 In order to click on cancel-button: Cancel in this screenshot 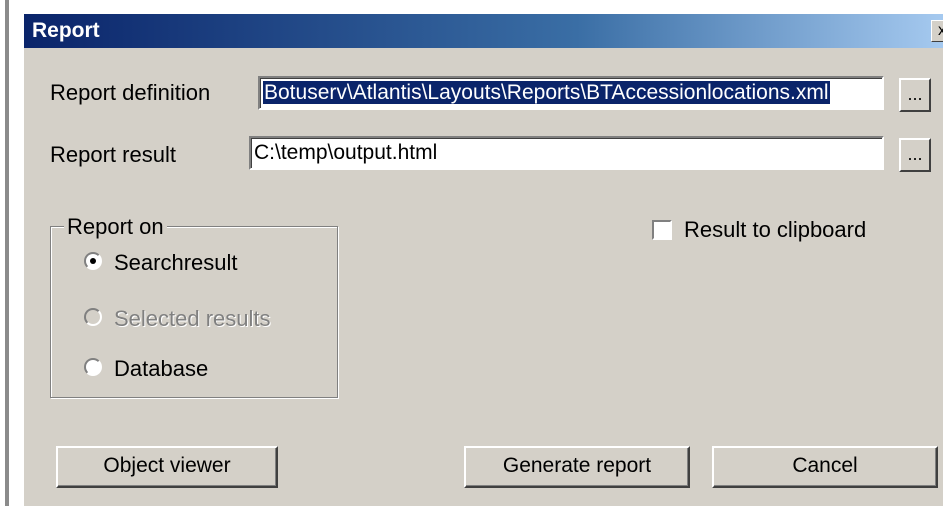, I will do `click(825, 467)`.